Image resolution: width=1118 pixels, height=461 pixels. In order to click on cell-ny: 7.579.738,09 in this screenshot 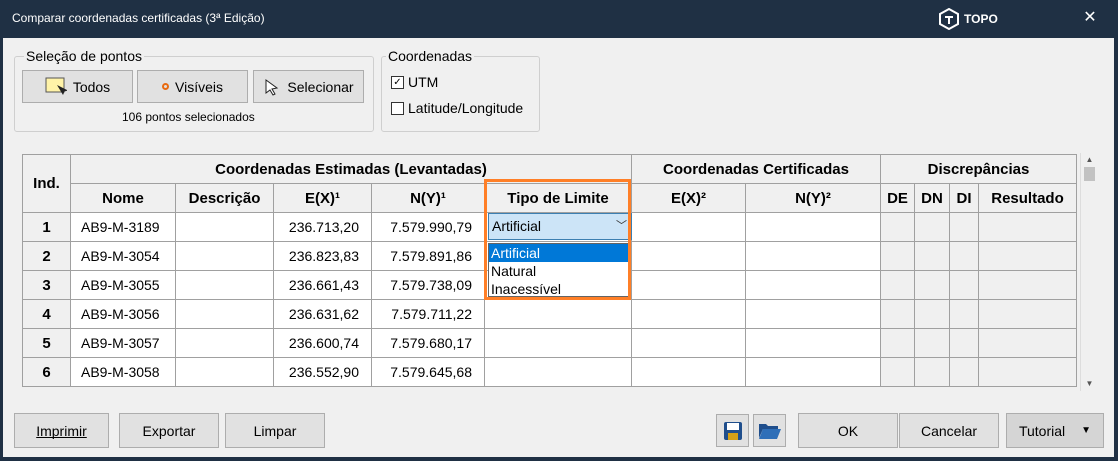, I will do `click(428, 285)`.